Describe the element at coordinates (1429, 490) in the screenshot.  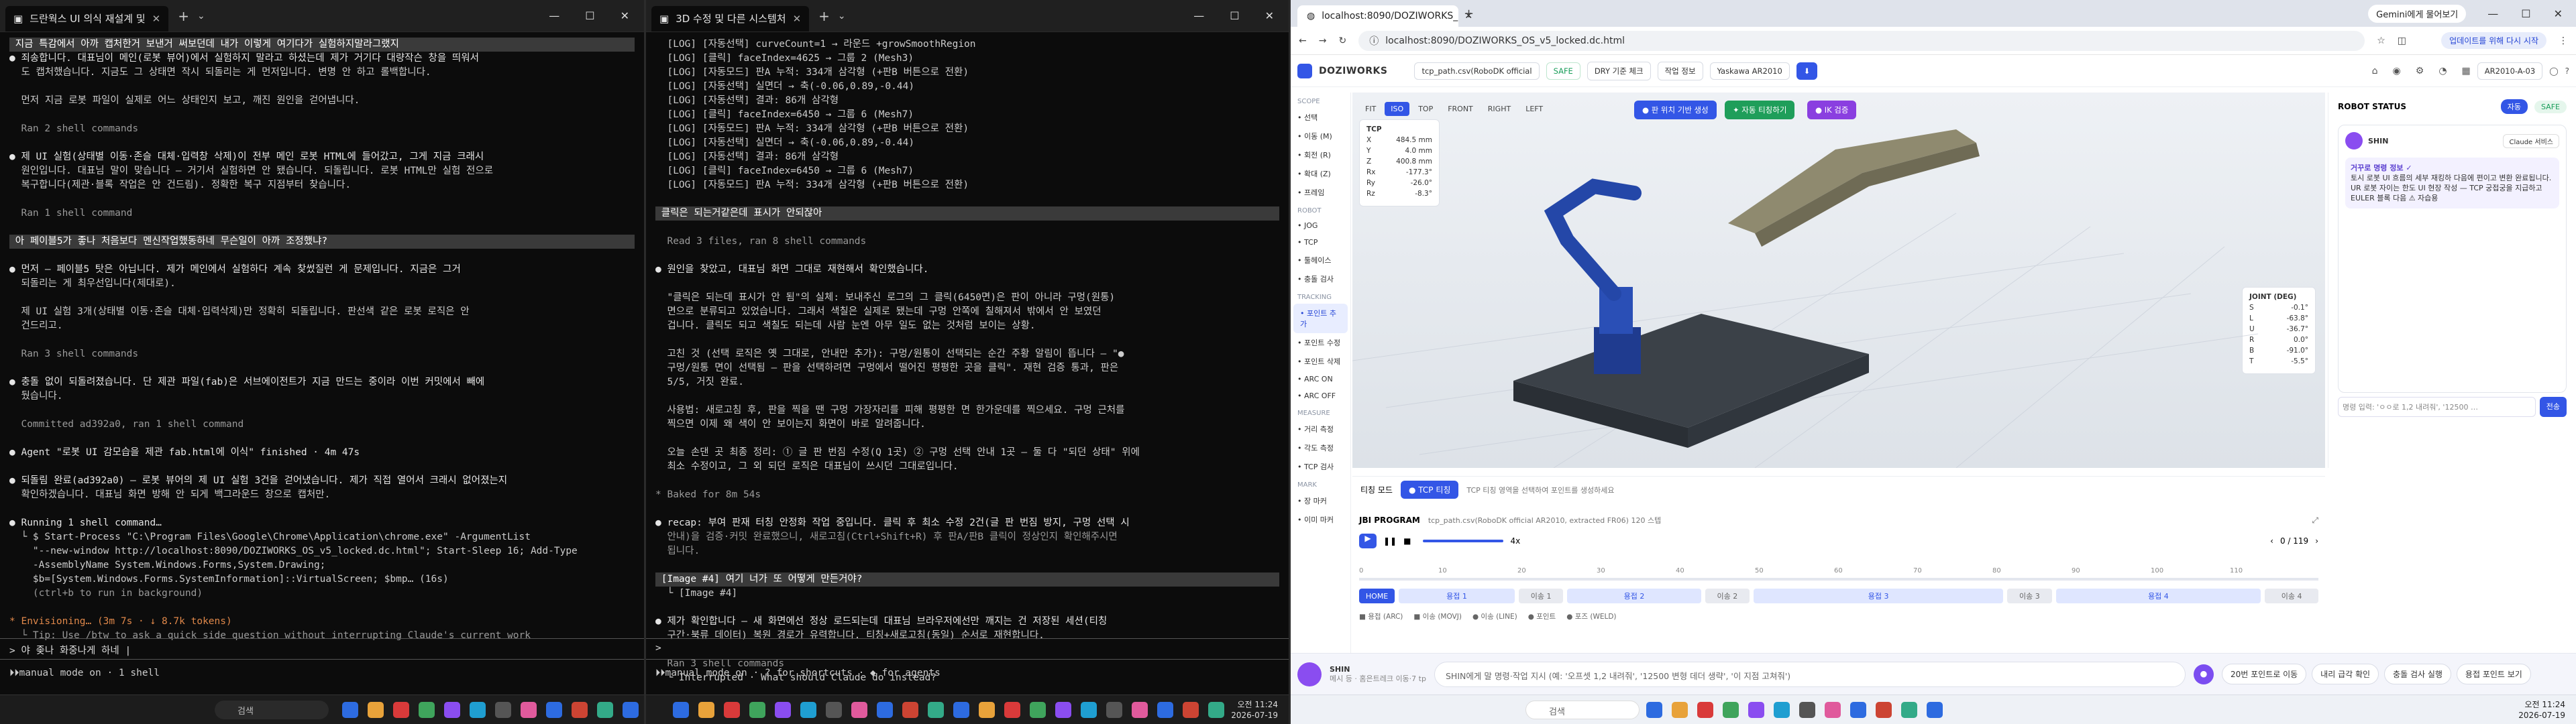
I see `tab-tcp-teach: ● TCP 티칭` at that location.